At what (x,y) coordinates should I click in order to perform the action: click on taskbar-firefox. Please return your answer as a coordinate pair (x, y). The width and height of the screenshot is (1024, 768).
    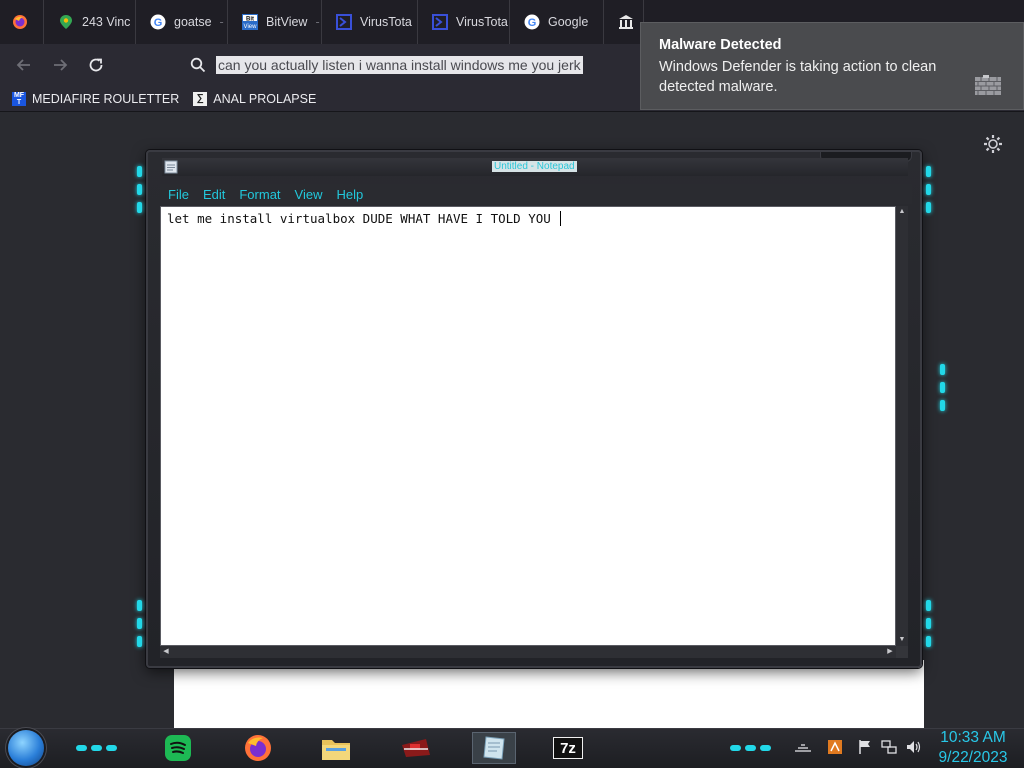
    Looking at the image, I should click on (258, 748).